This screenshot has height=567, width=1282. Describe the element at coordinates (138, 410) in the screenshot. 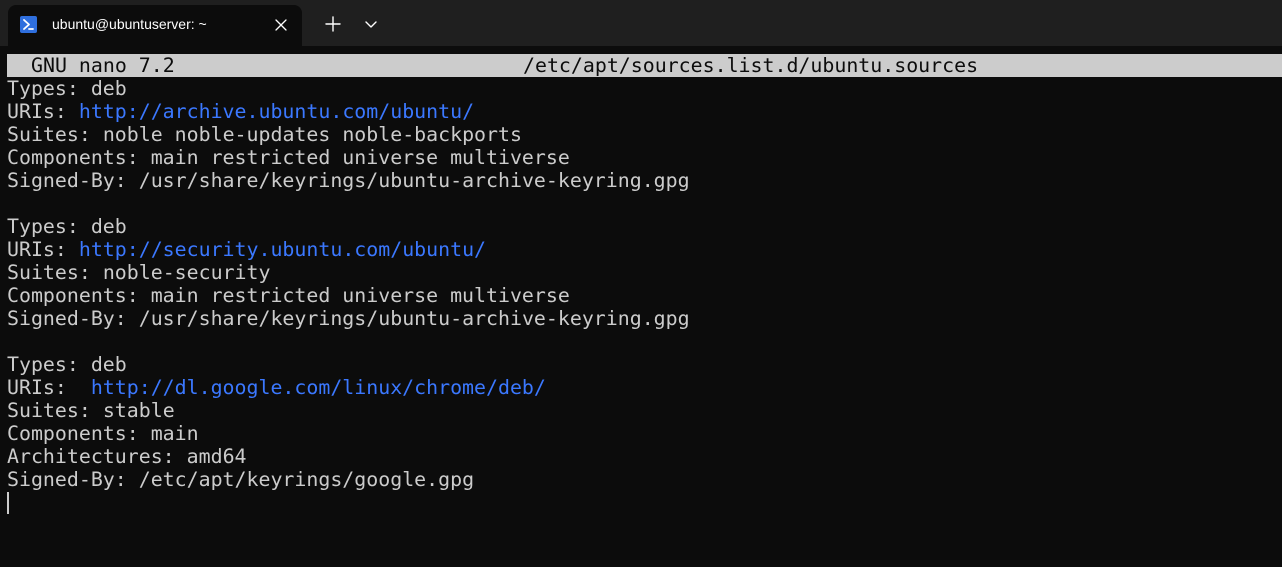

I see `line-value: stable` at that location.